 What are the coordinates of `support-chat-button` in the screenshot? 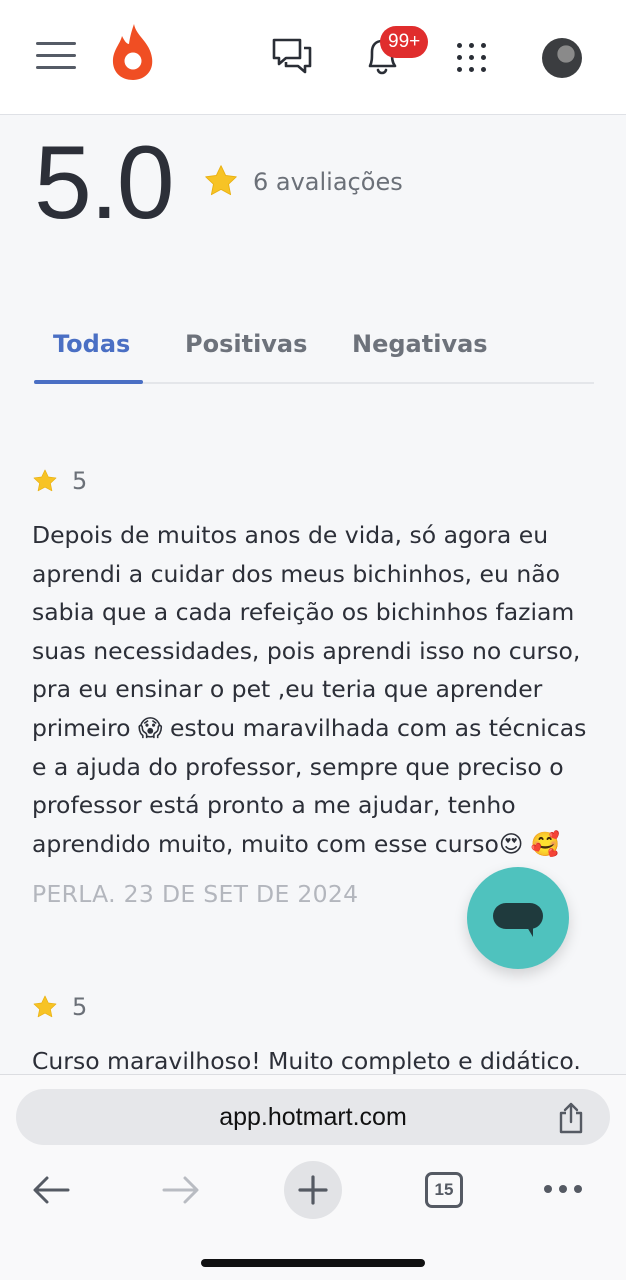 It's located at (518, 918).